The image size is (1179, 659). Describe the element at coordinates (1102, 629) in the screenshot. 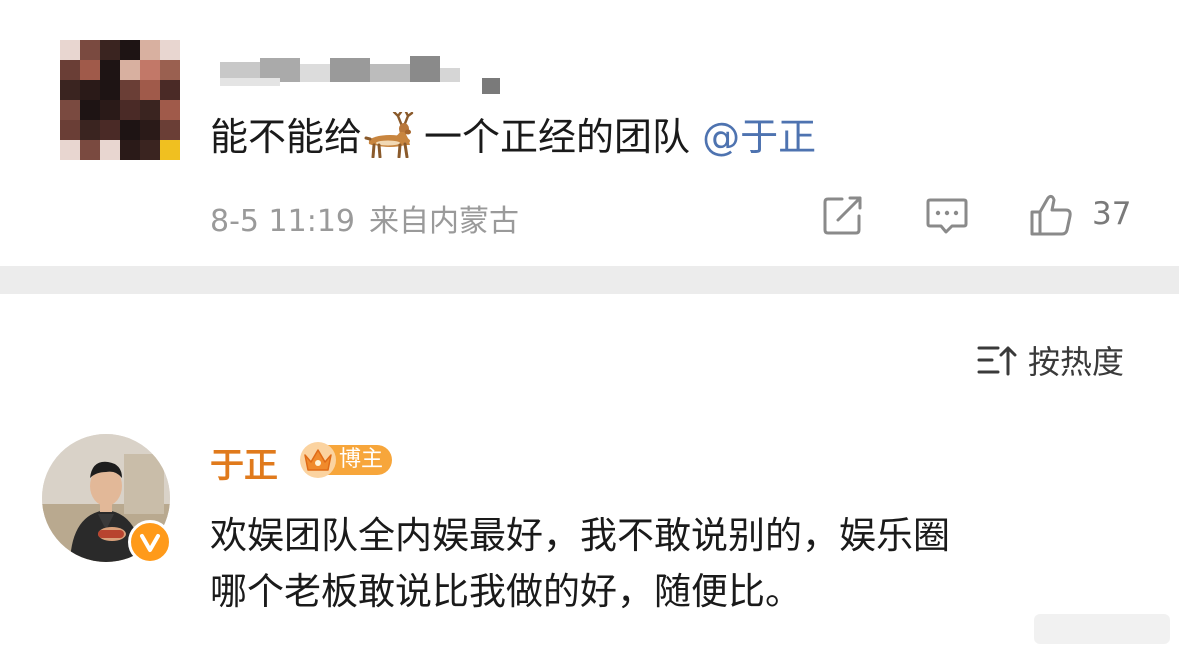

I see `watermark` at that location.